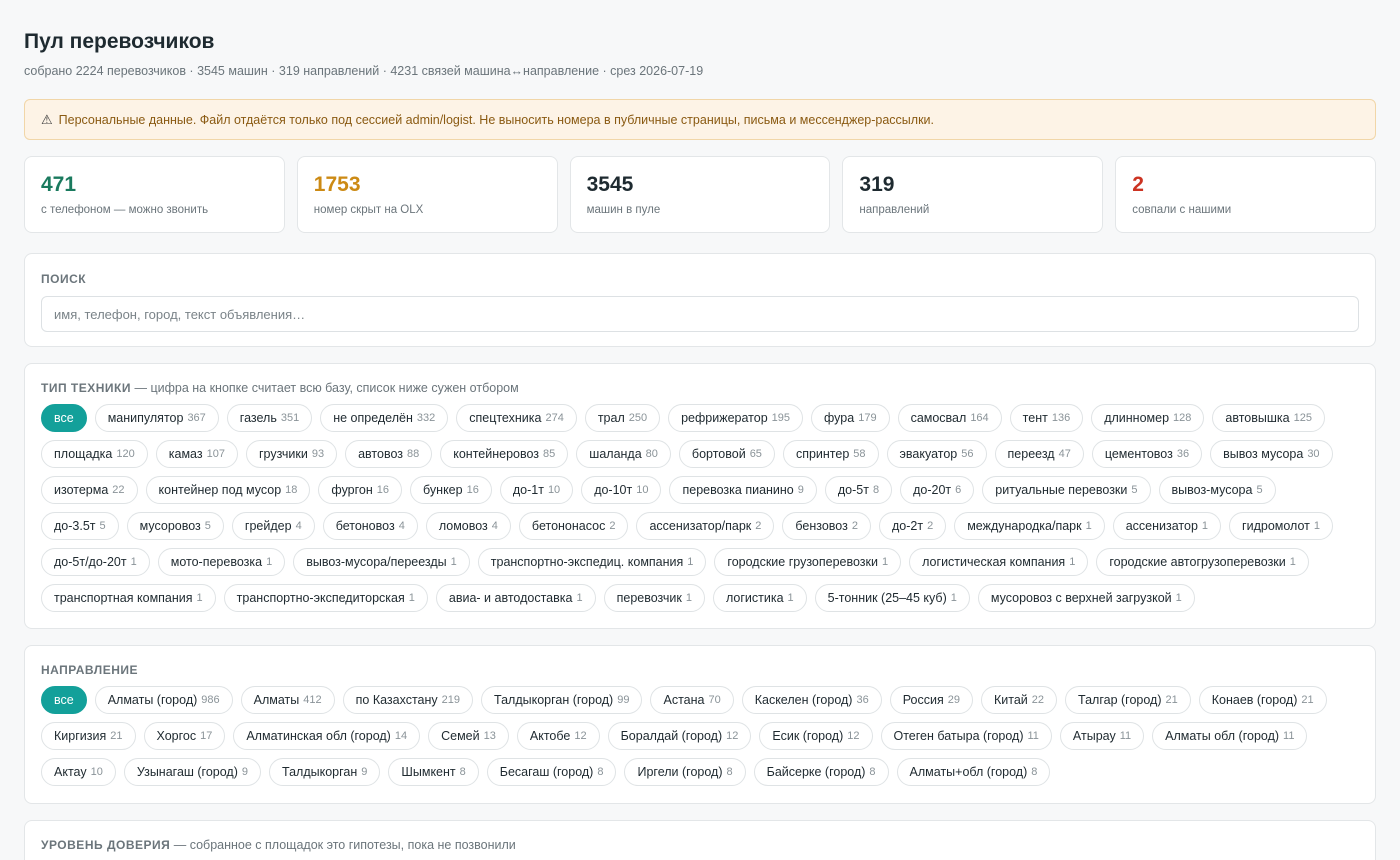 The image size is (1400, 860). I want to click on equipment-type-chip: бункер 16, so click(451, 490).